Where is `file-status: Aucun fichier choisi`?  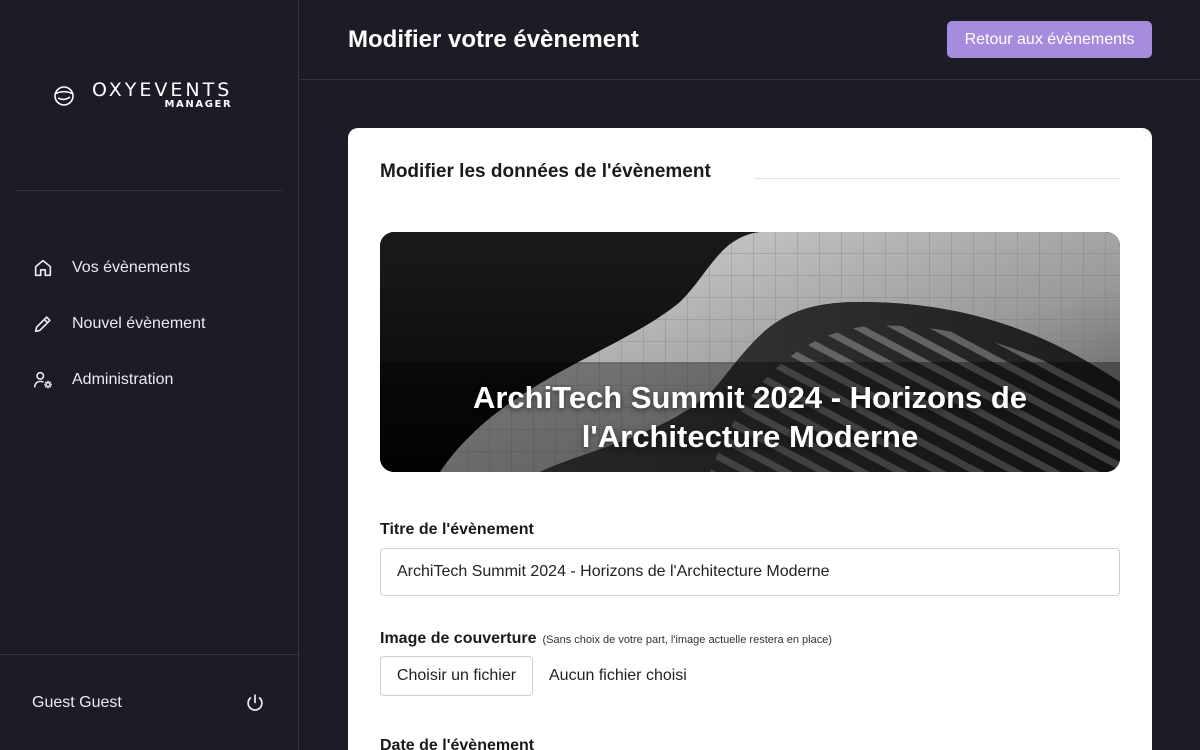 file-status: Aucun fichier choisi is located at coordinates (618, 675).